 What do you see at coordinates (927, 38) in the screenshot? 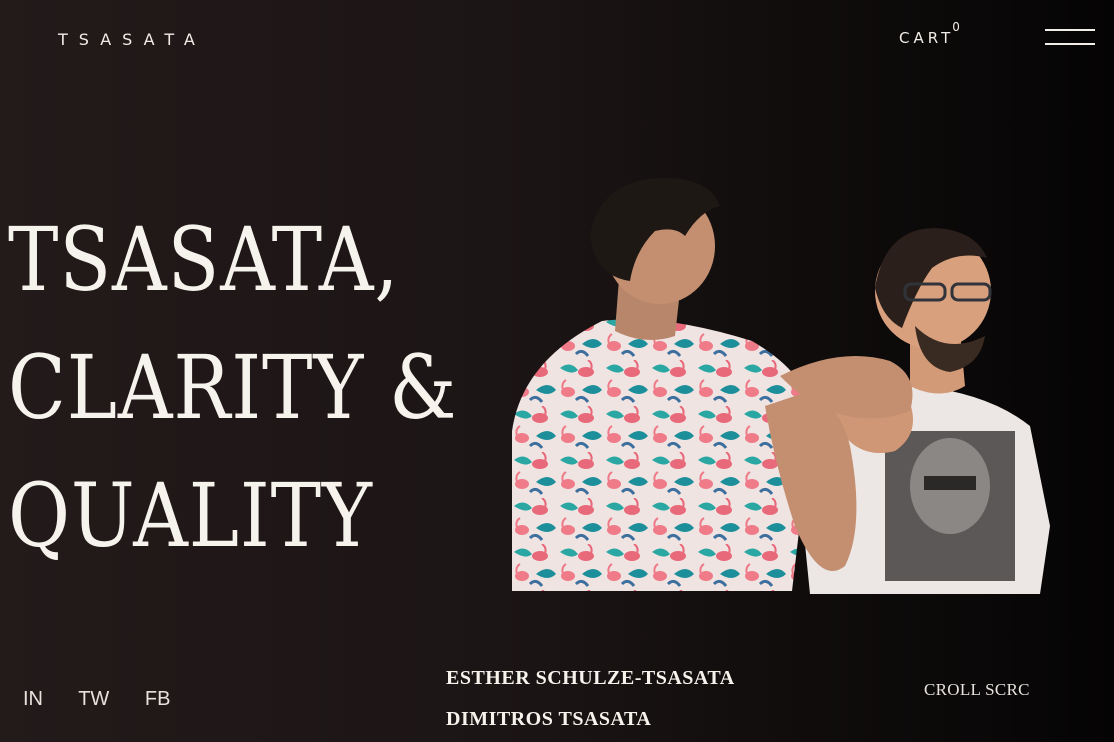
I see `cart-label: CART` at bounding box center [927, 38].